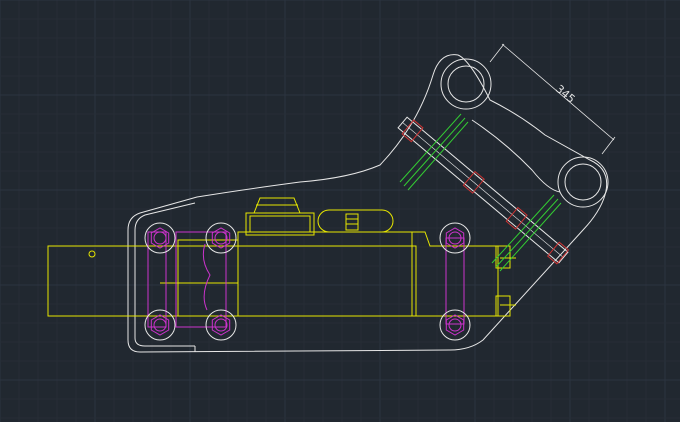  What do you see at coordinates (165, 274) in the screenshot?
I see `body-inner-profile` at bounding box center [165, 274].